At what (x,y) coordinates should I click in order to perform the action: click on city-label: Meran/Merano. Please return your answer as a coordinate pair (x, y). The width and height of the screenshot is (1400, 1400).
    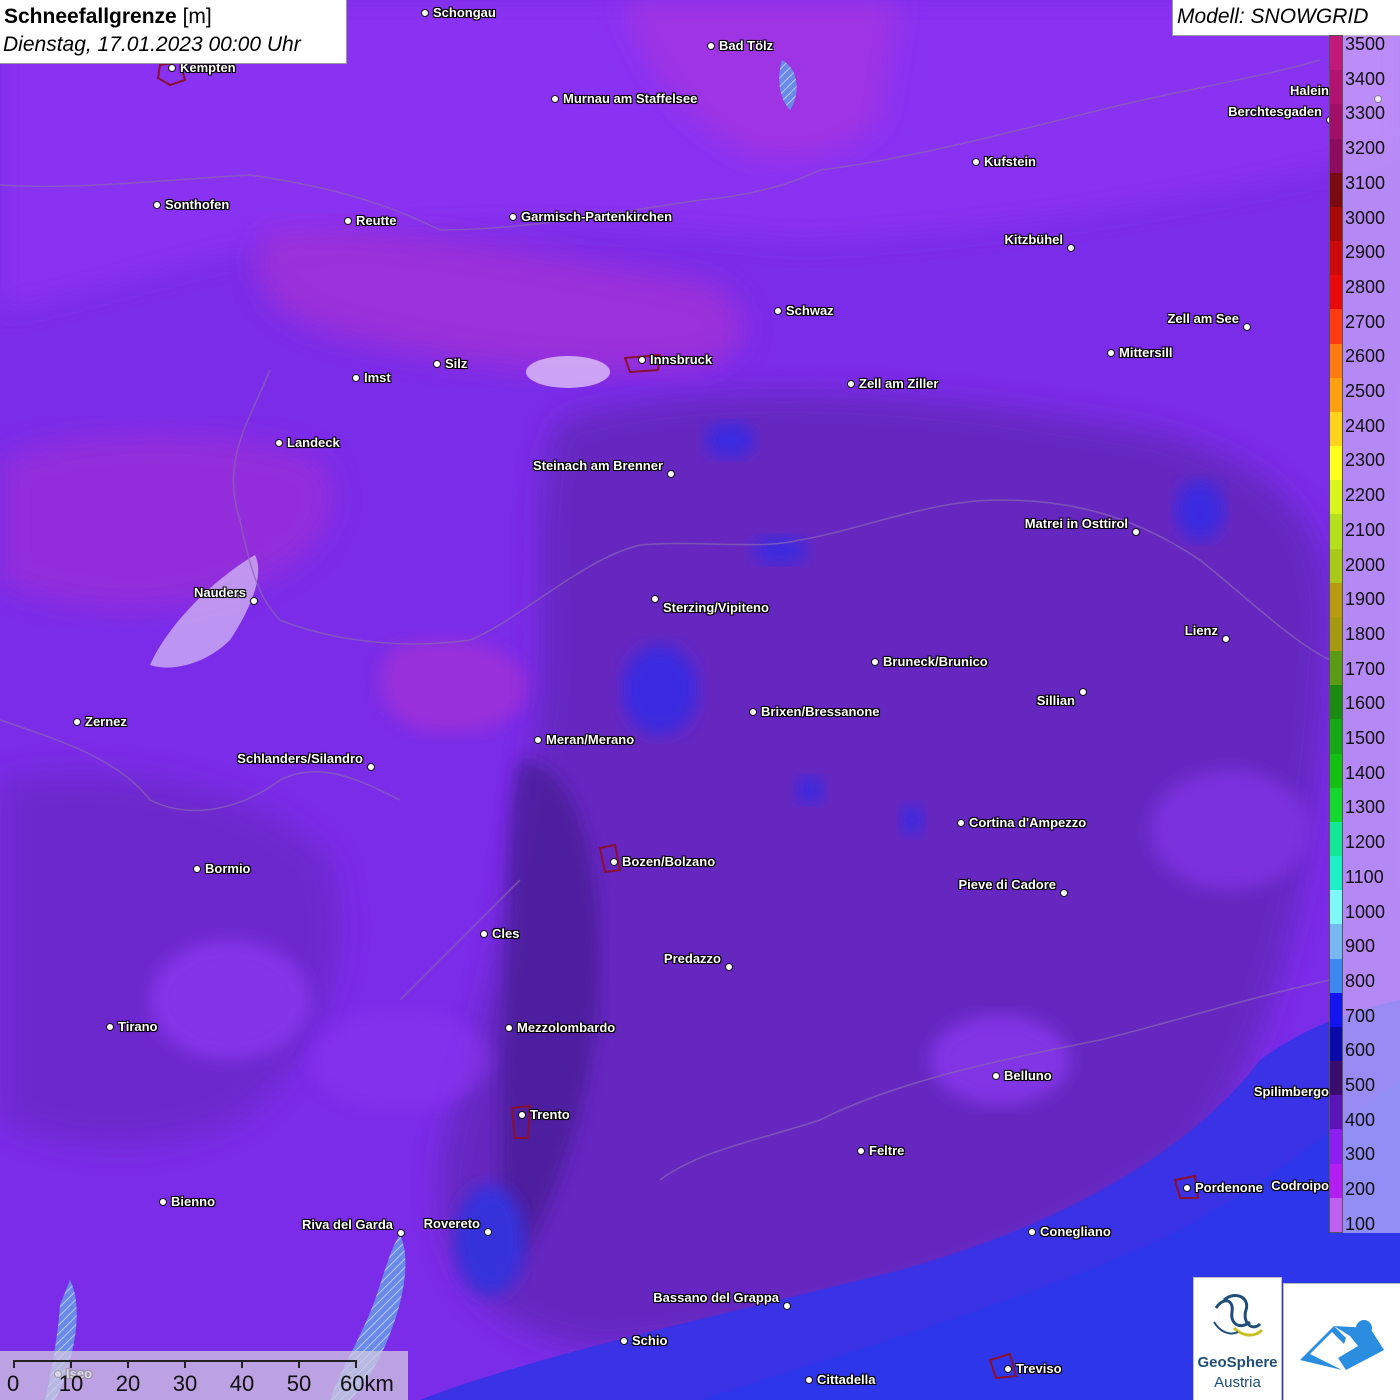
    Looking at the image, I should click on (590, 739).